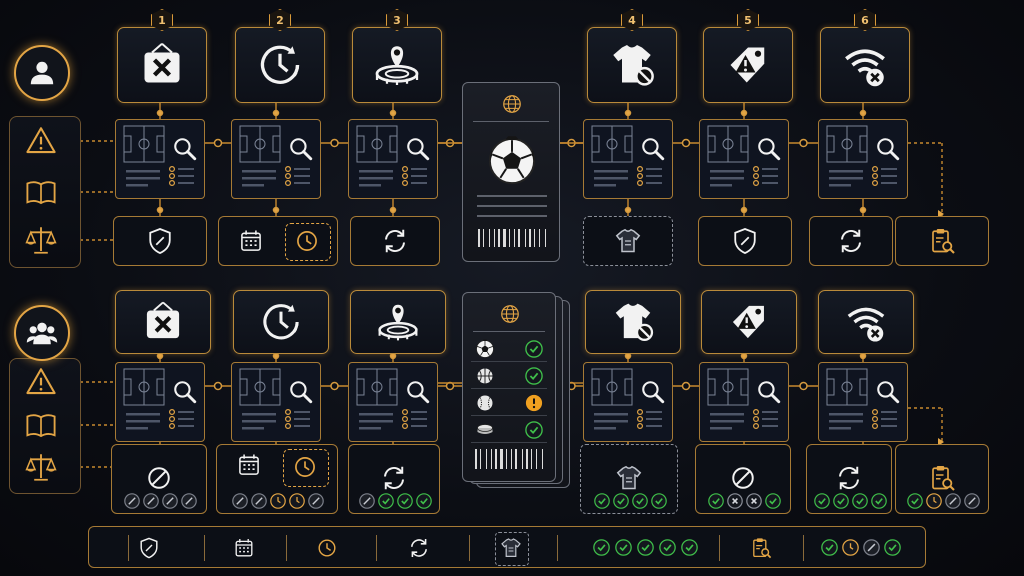  I want to click on soccer-ball-icon, so click(512, 160).